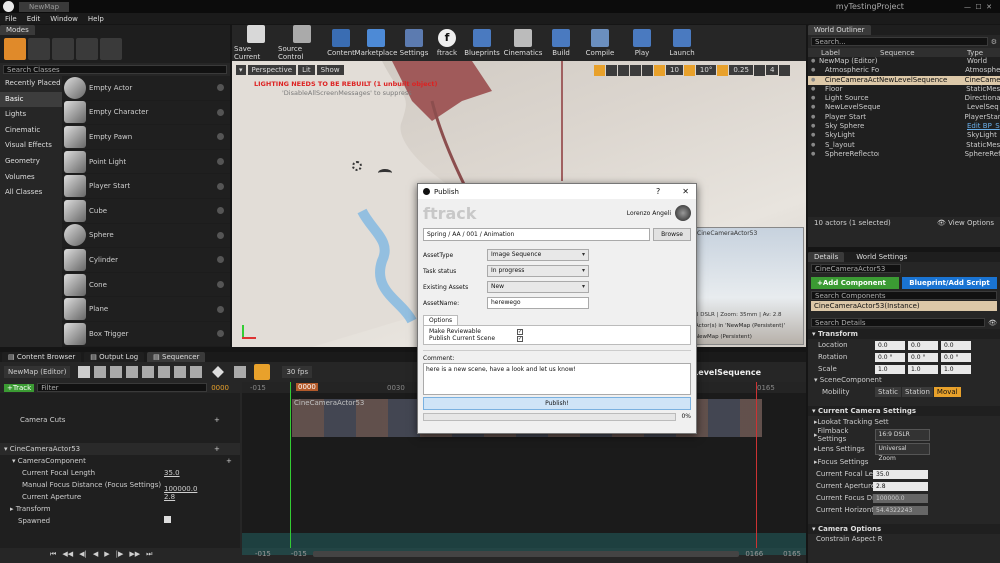 The height and width of the screenshot is (563, 1000). Describe the element at coordinates (83, 554) in the screenshot. I see `step-back-icon: ◀|` at that location.